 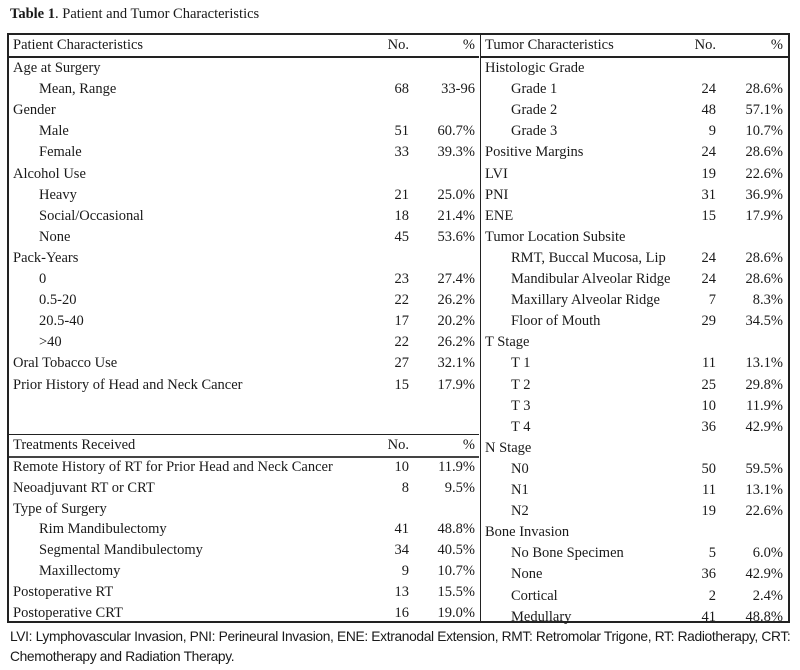 What do you see at coordinates (244, 592) in the screenshot?
I see `table-row: Postoperative RT 13 15.5%` at bounding box center [244, 592].